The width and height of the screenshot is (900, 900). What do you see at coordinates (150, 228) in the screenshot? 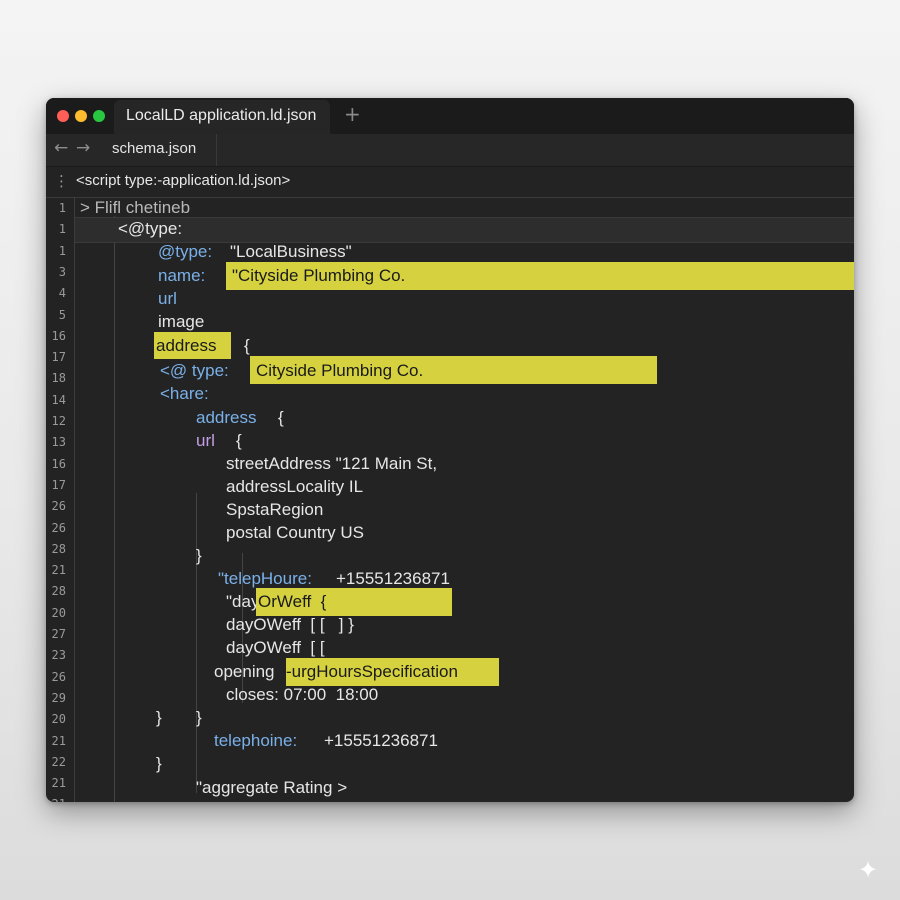
I see `code-line: <@type:` at bounding box center [150, 228].